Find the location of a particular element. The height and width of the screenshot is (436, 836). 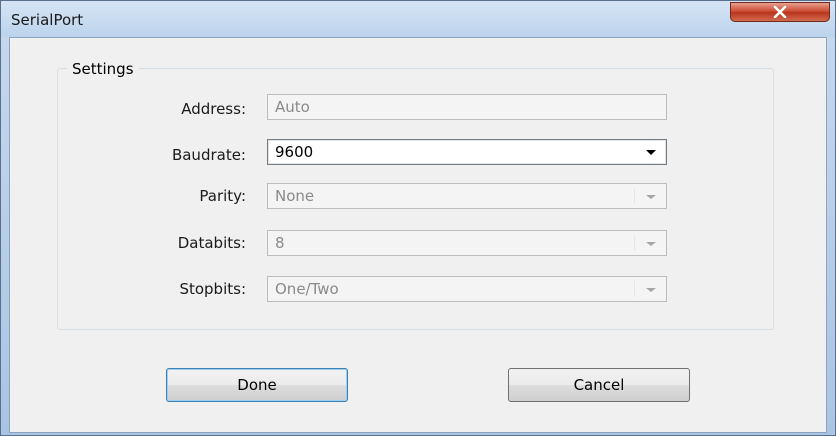

address-value: Auto is located at coordinates (292, 107).